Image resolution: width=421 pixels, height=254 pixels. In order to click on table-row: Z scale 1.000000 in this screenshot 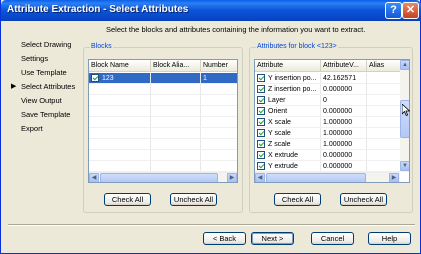, I will do `click(328, 144)`.